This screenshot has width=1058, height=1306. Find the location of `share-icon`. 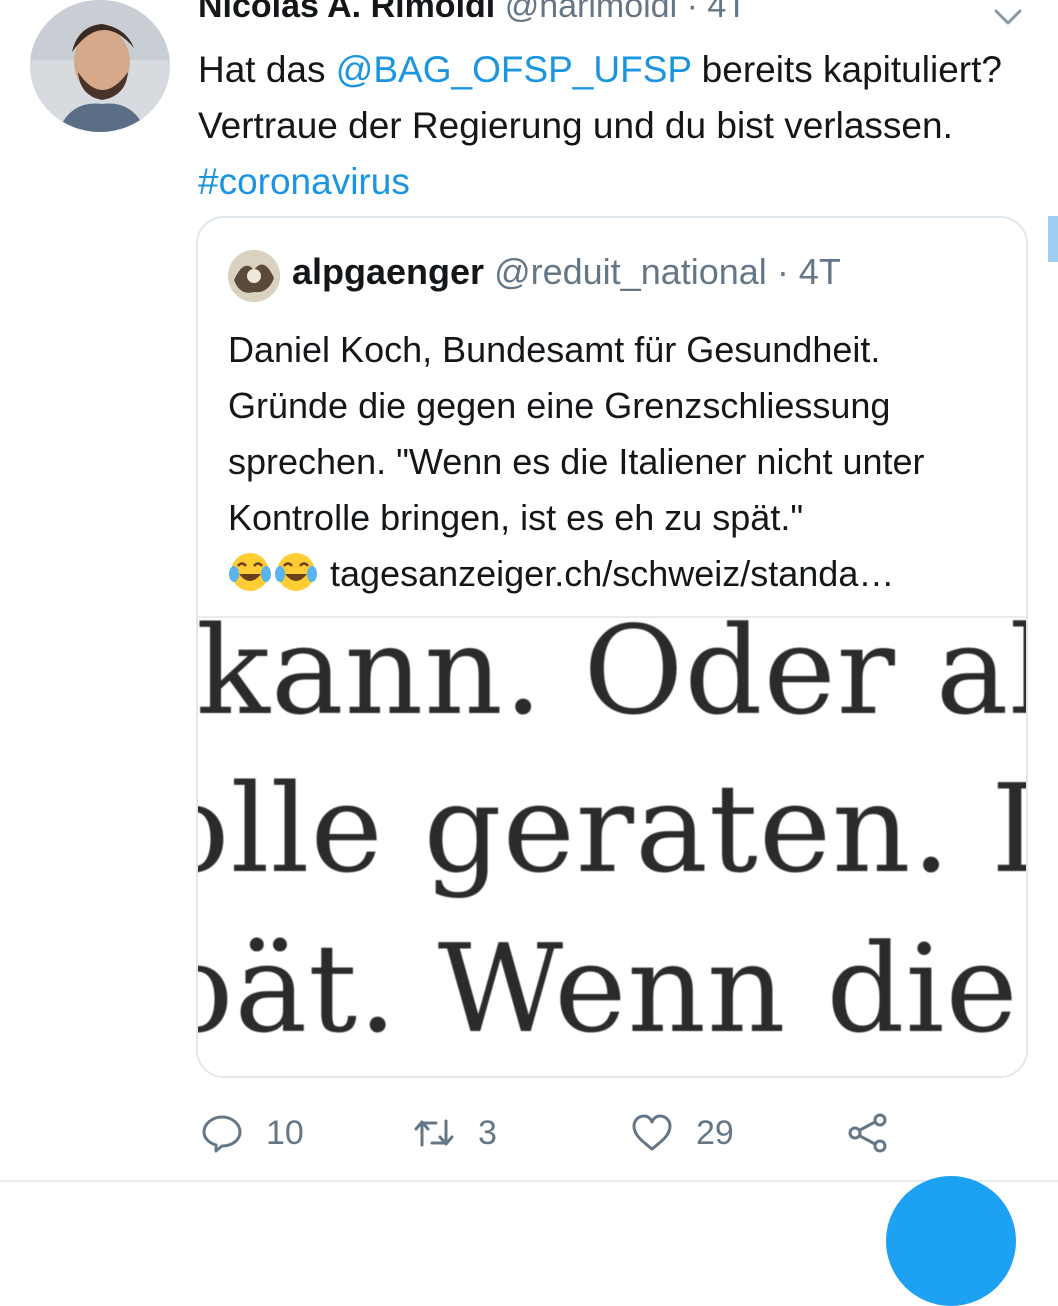

share-icon is located at coordinates (867, 1133).